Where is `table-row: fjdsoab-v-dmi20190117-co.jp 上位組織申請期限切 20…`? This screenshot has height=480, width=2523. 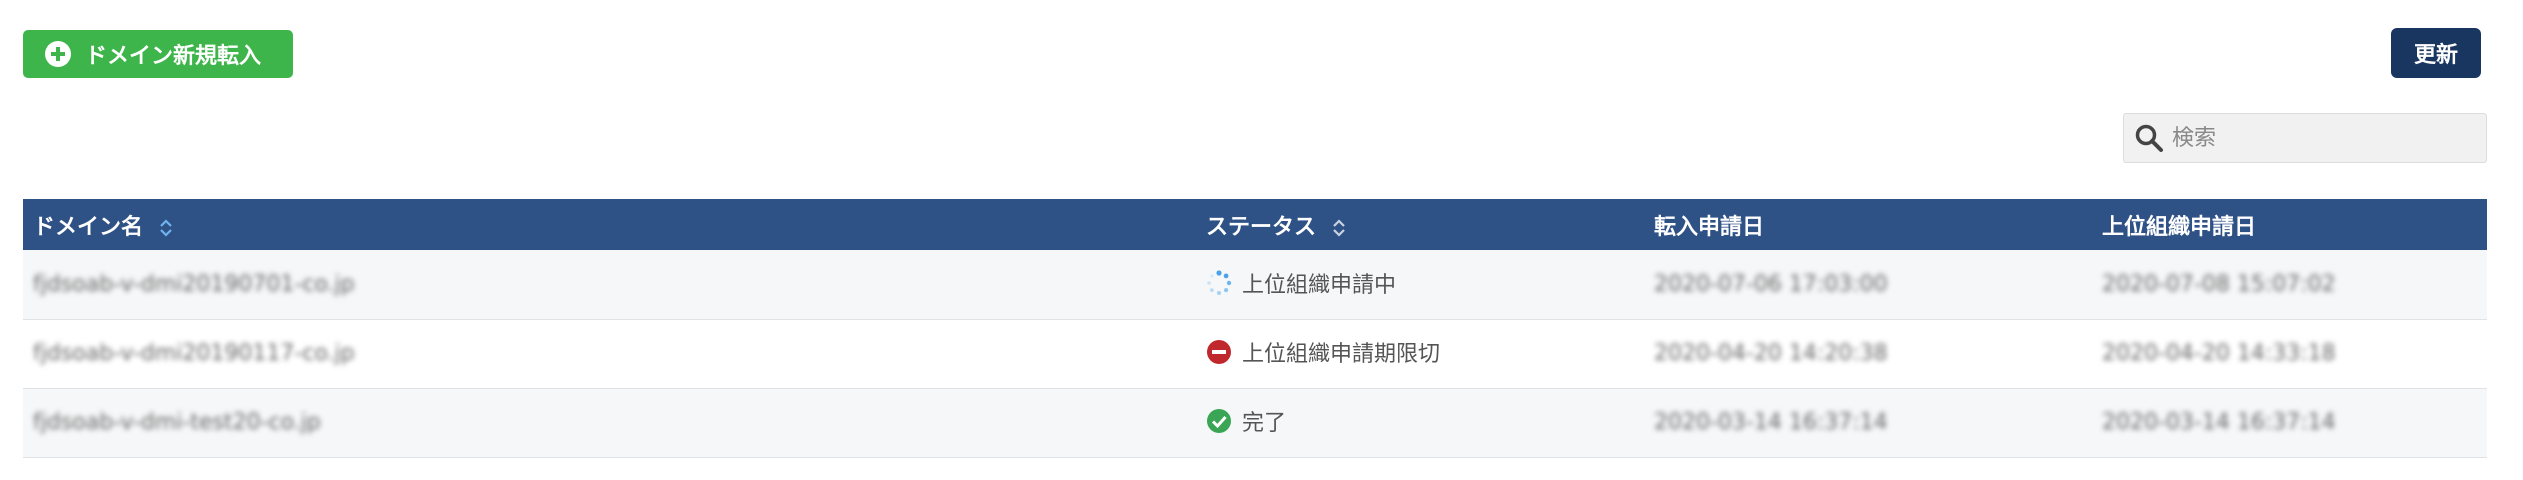
table-row: fjdsoab-v-dmi20190117-co.jp 上位組織申請期限切 20… is located at coordinates (1255, 353).